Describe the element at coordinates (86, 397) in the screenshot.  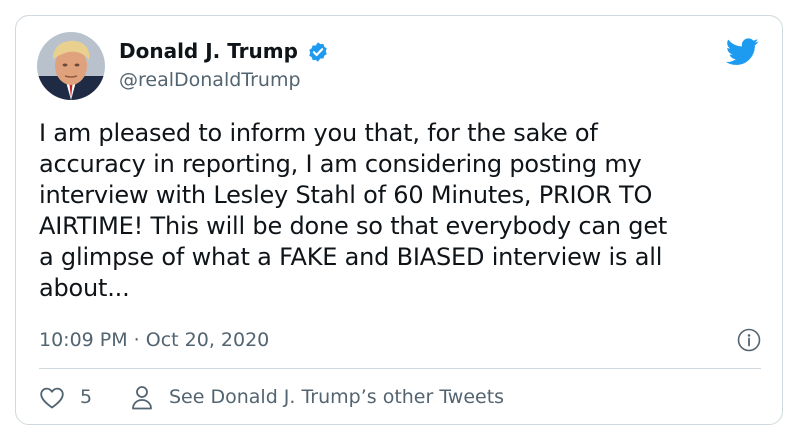
I see `like-count: 5` at that location.